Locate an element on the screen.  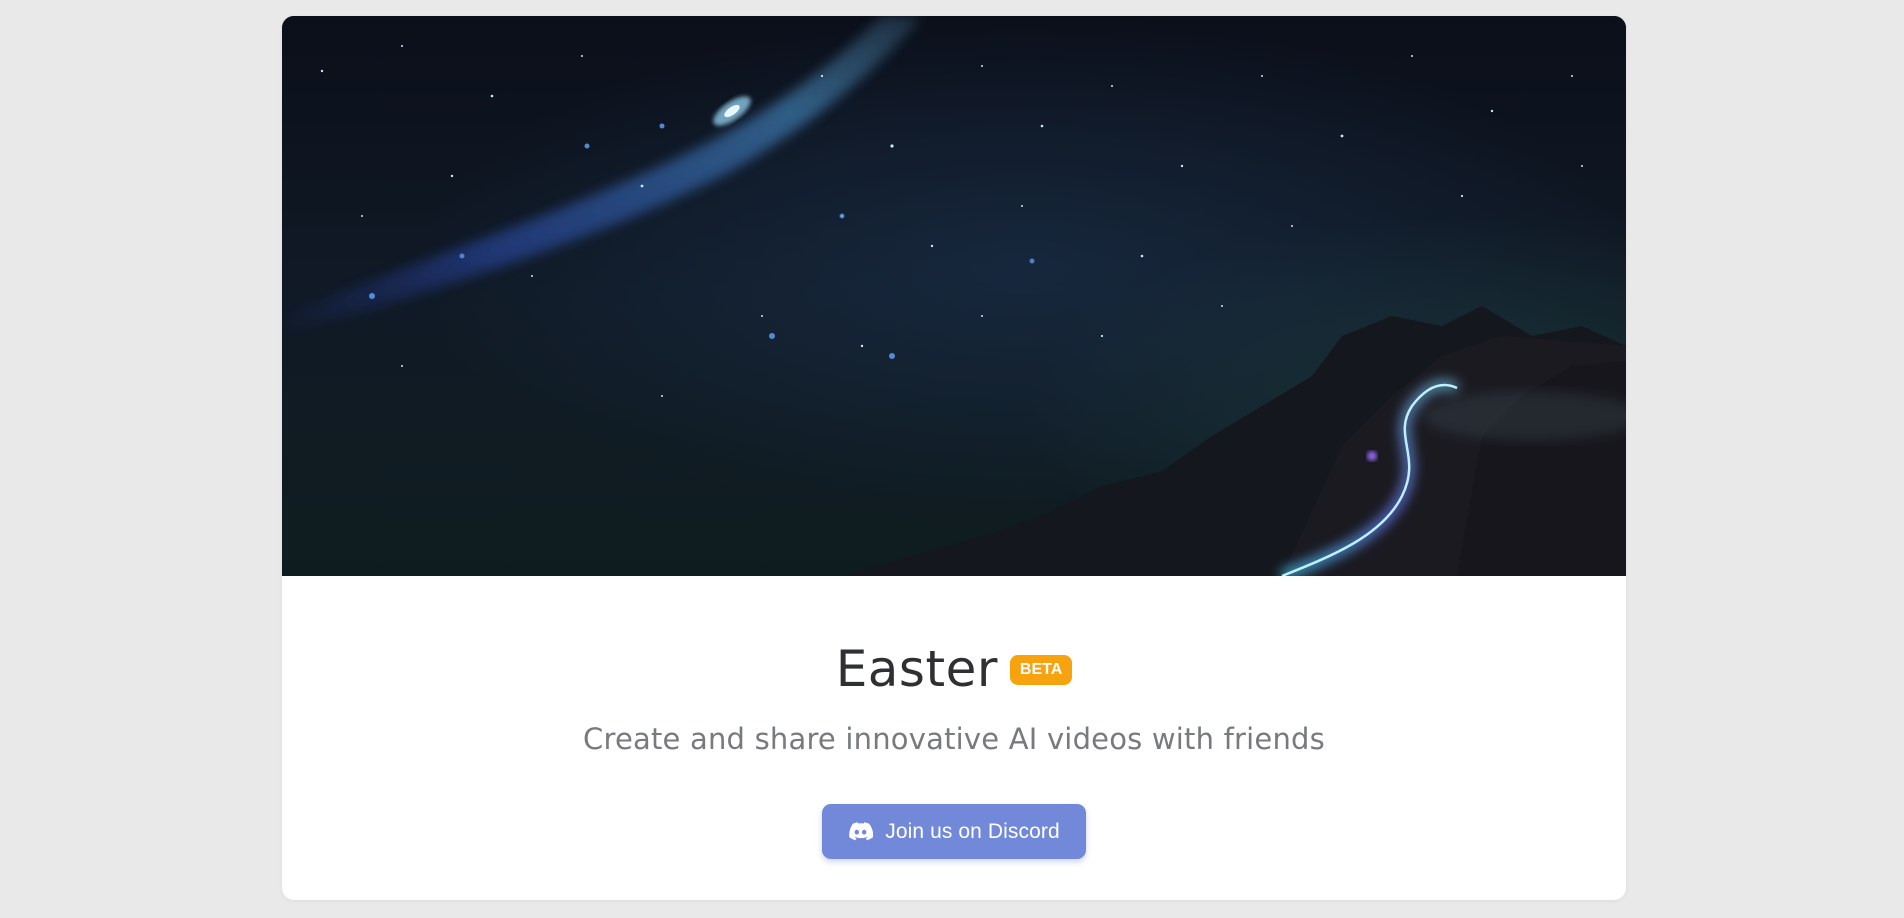
beta-badge: BETA is located at coordinates (1041, 670).